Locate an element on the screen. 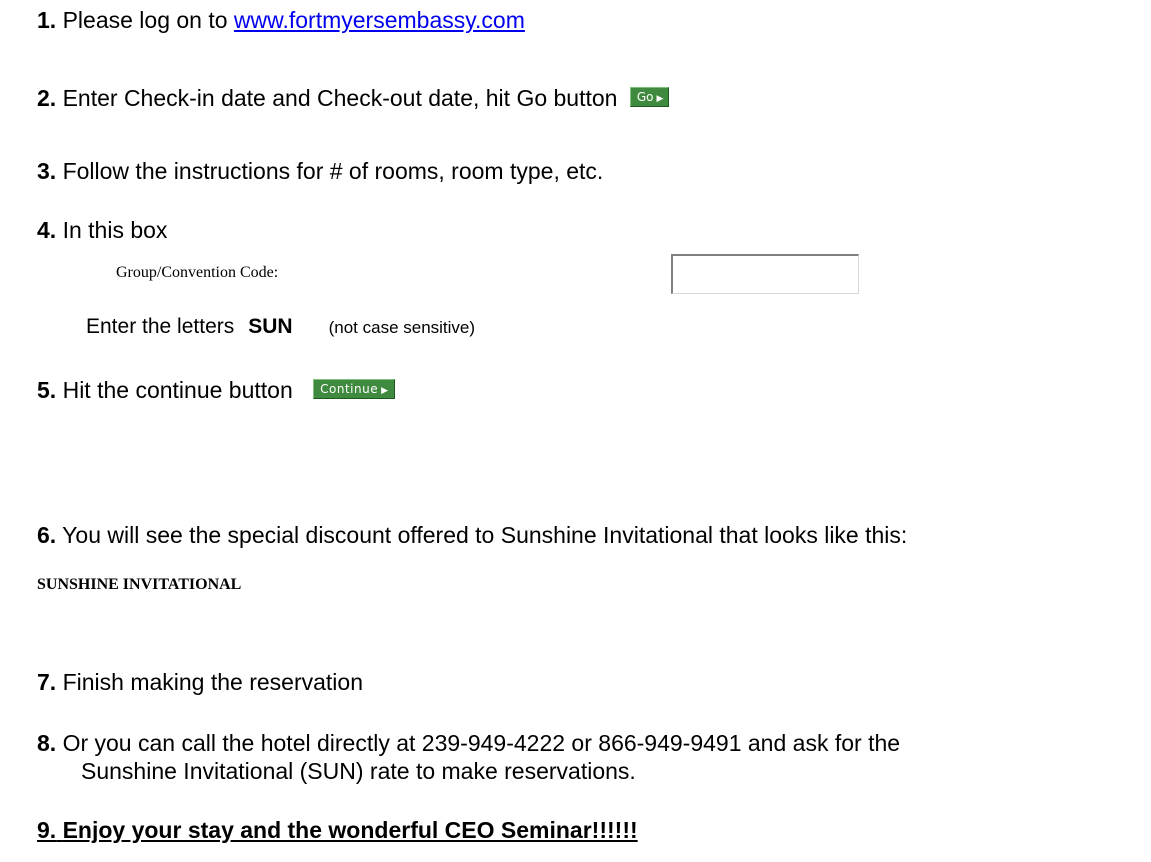 The width and height of the screenshot is (1151, 862). case-note: (not case sensitive) is located at coordinates (402, 327).